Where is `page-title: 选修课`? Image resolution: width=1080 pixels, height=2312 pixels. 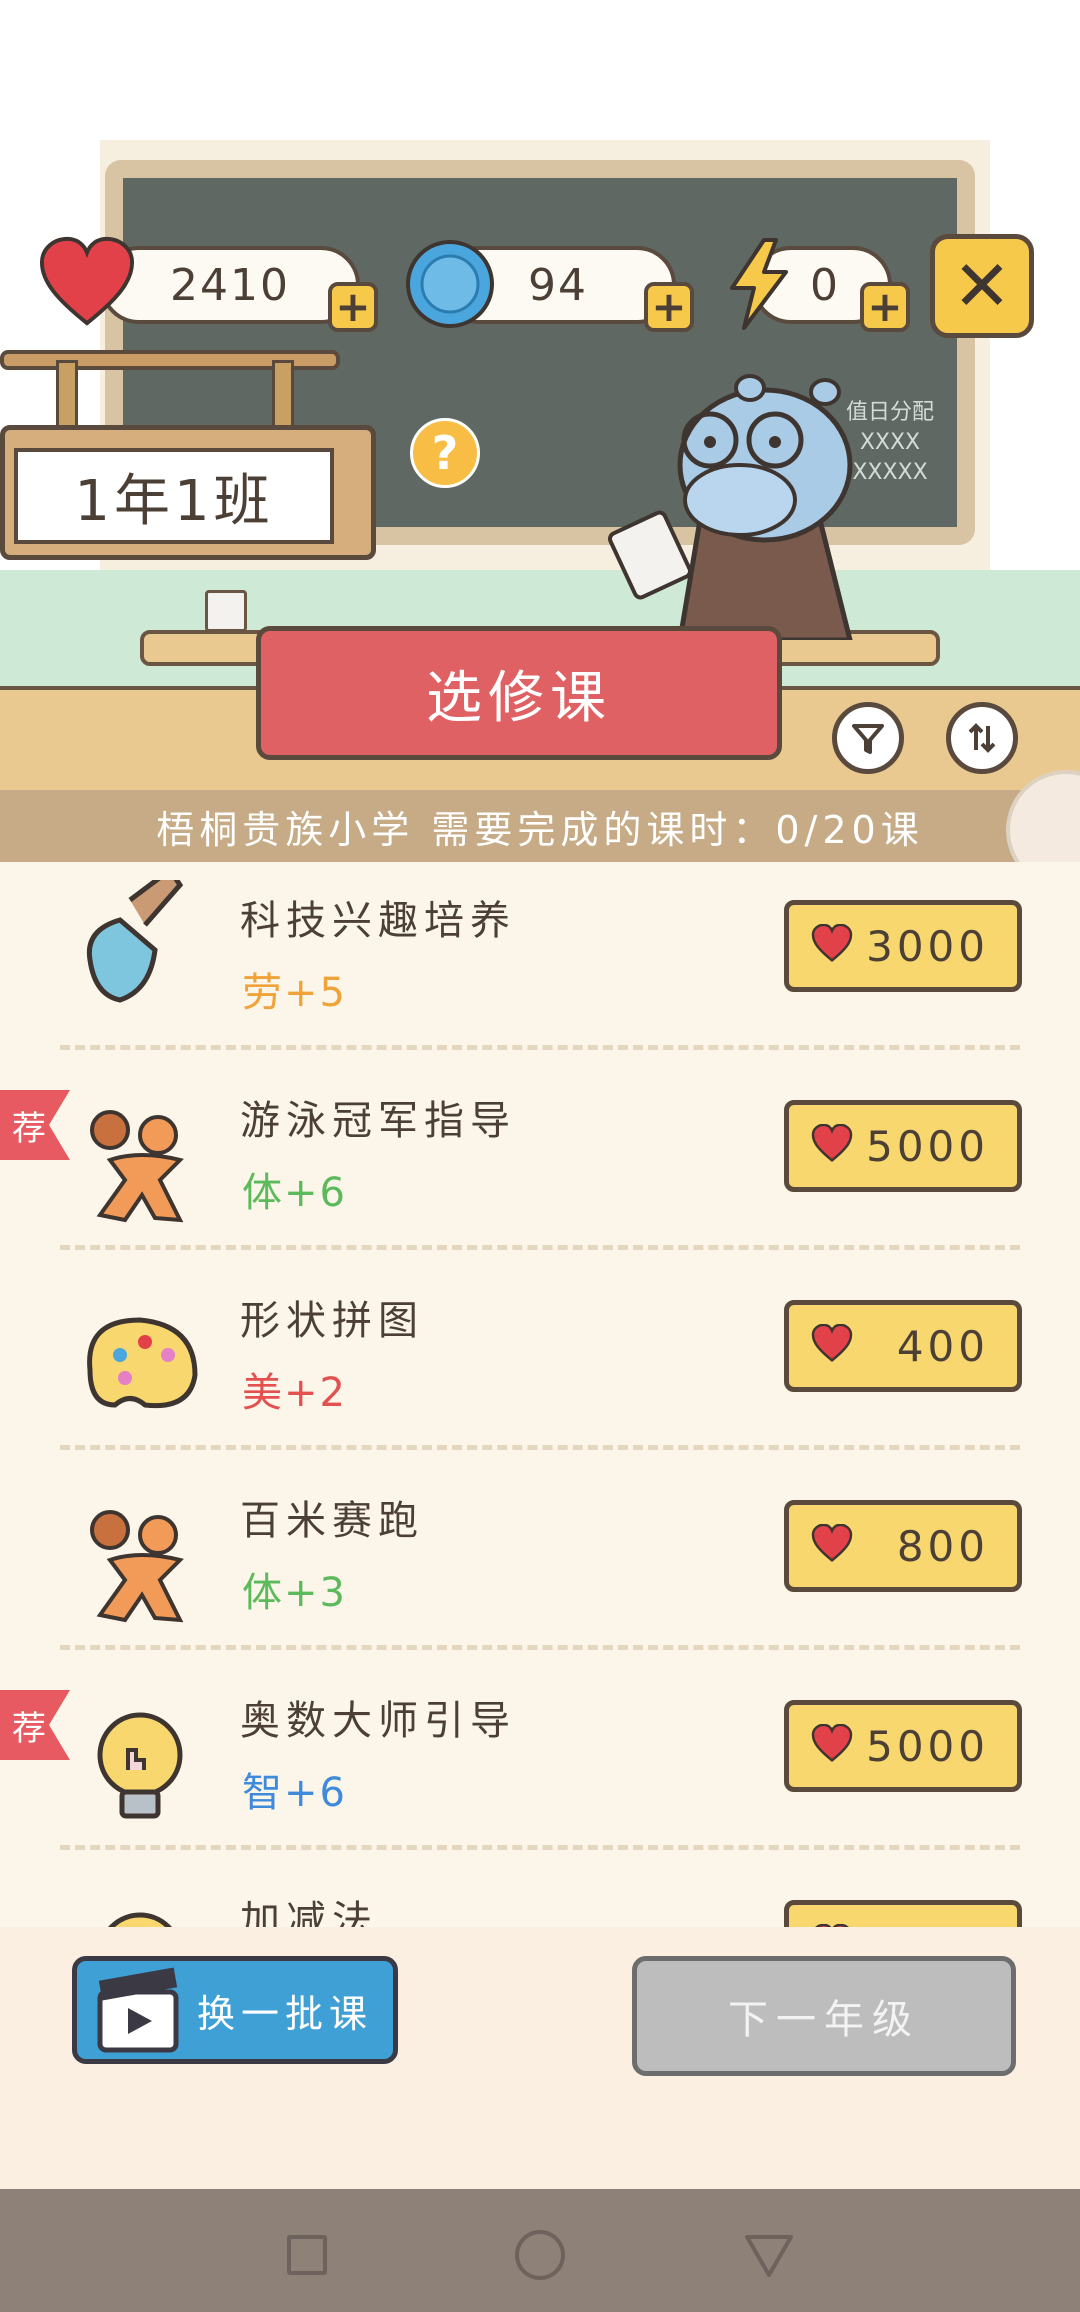
page-title: 选修课 is located at coordinates (519, 693).